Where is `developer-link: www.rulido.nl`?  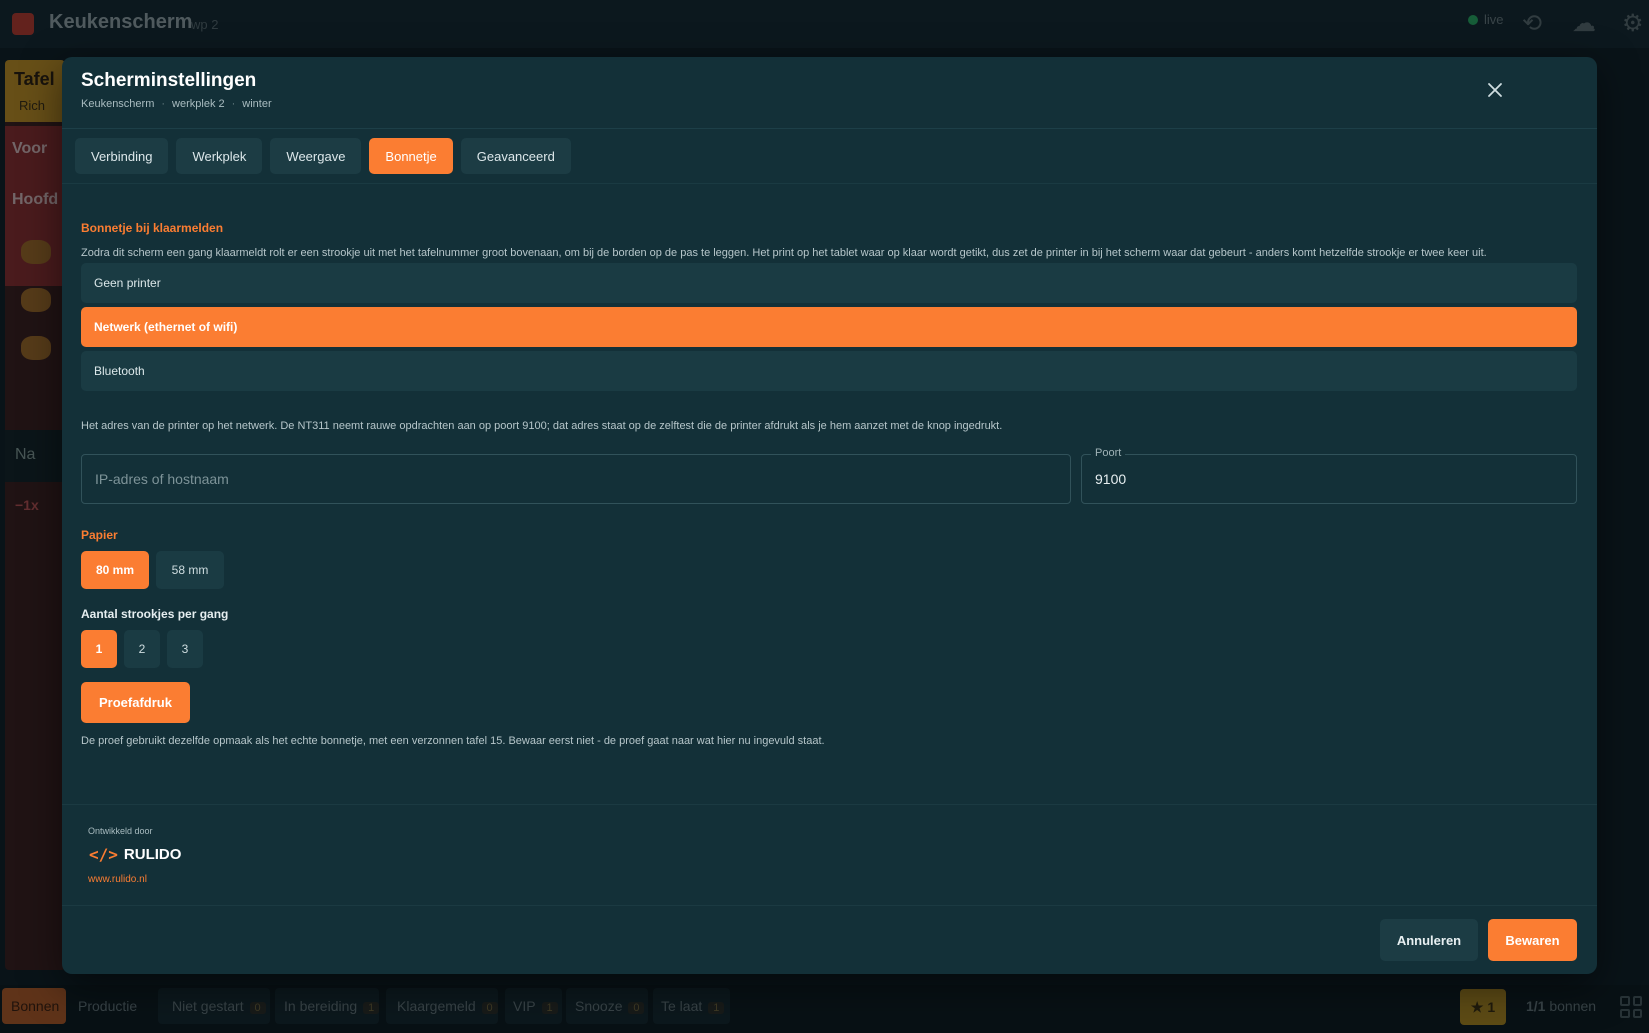 developer-link: www.rulido.nl is located at coordinates (117, 879).